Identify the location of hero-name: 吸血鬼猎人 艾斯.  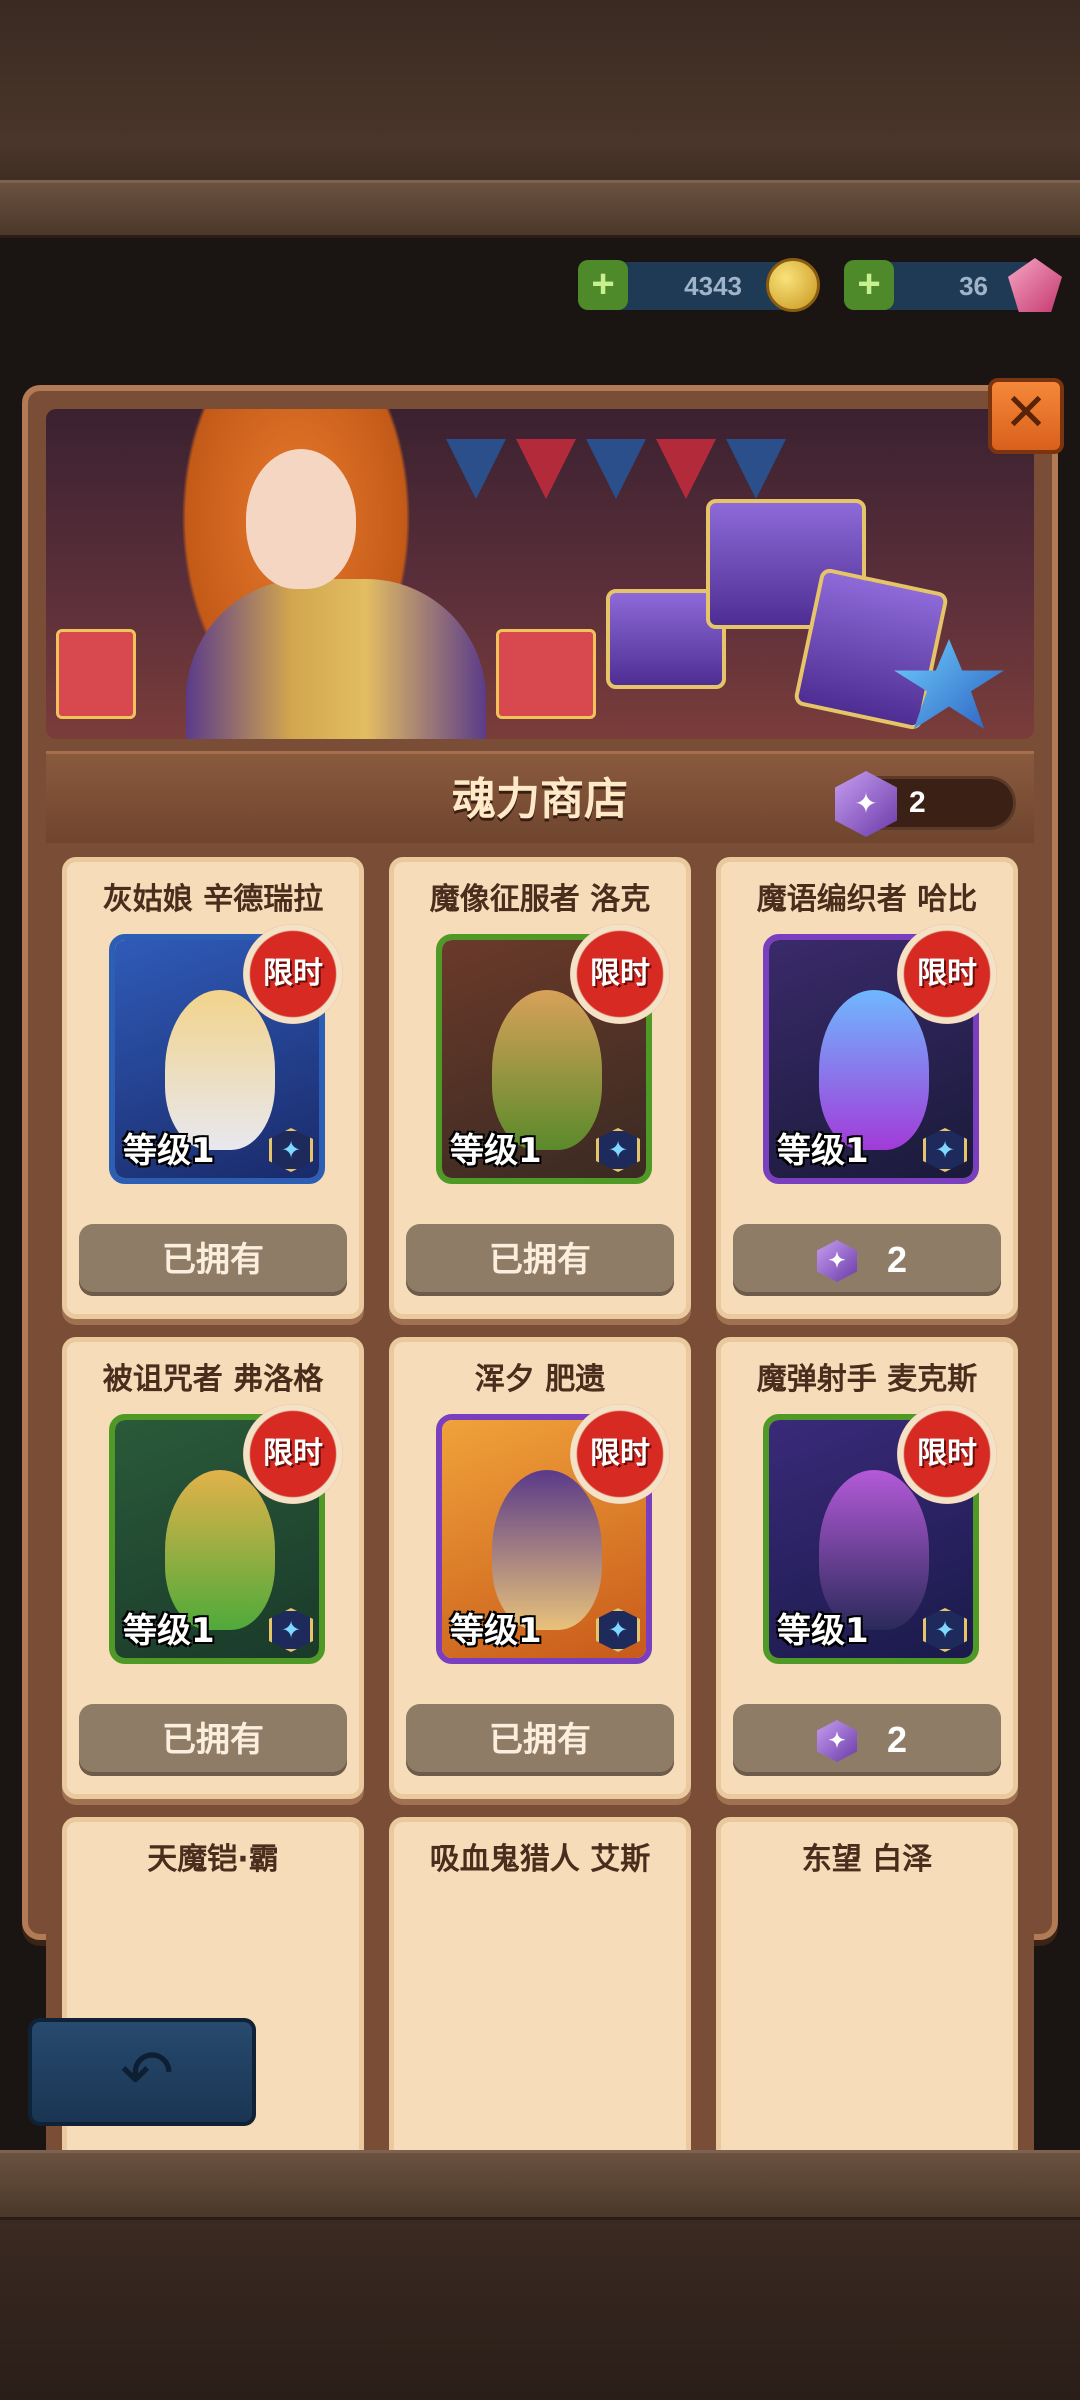
(540, 1859).